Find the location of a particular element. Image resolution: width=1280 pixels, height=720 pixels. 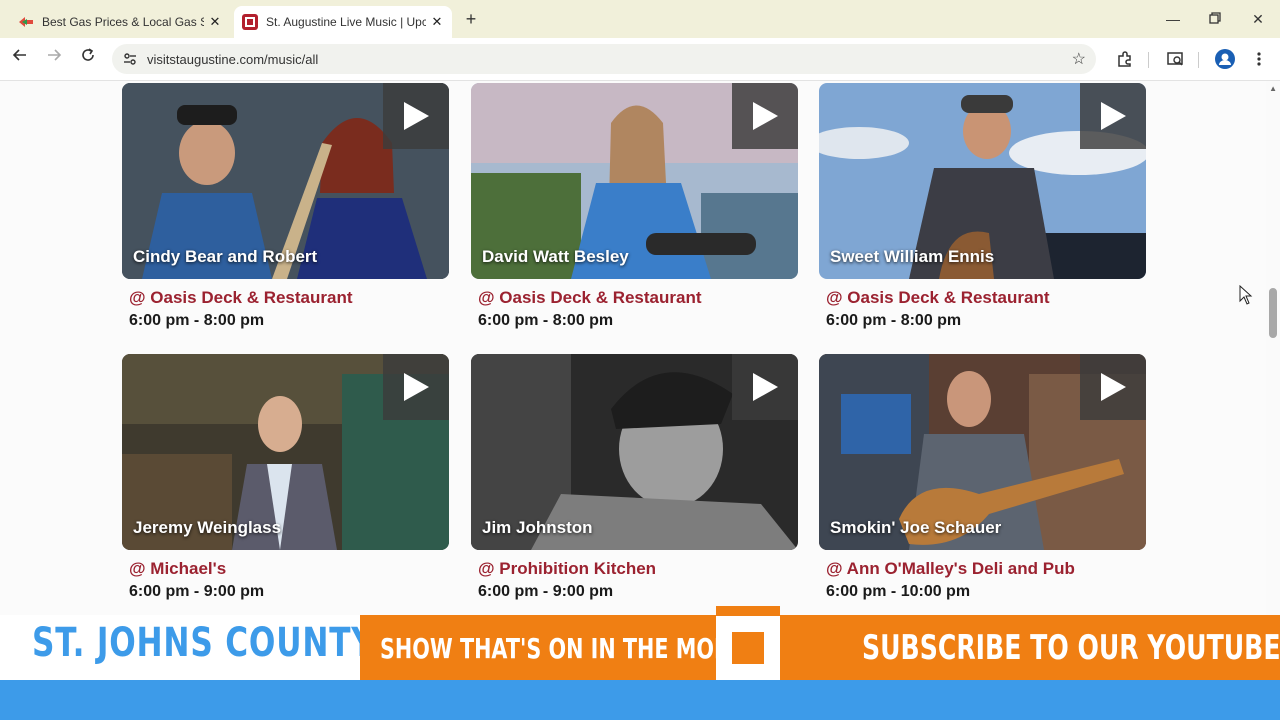

event-time: 6:00 pm - 10:00 pm is located at coordinates (898, 591).